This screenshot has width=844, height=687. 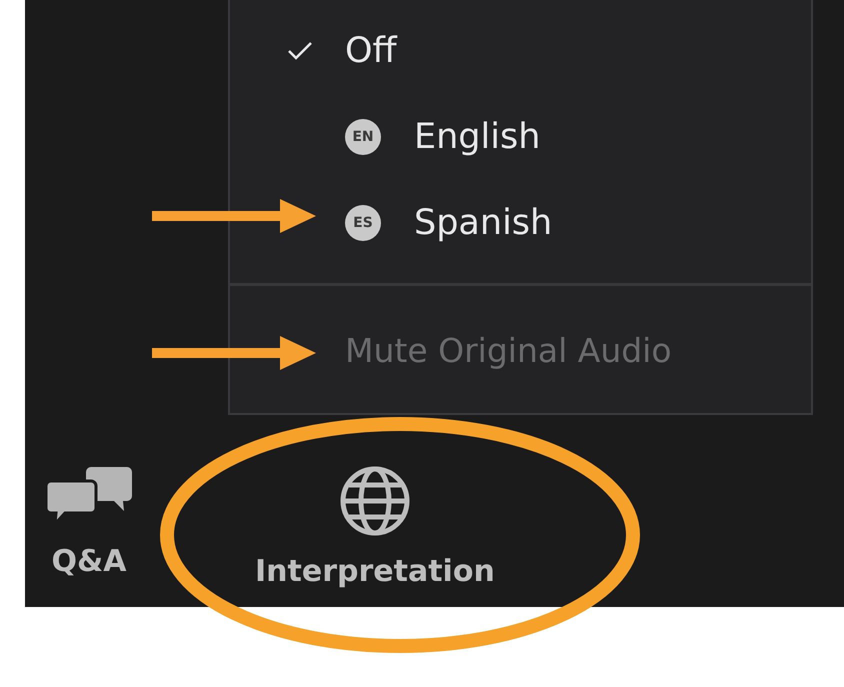 What do you see at coordinates (374, 501) in the screenshot?
I see `globe-icon` at bounding box center [374, 501].